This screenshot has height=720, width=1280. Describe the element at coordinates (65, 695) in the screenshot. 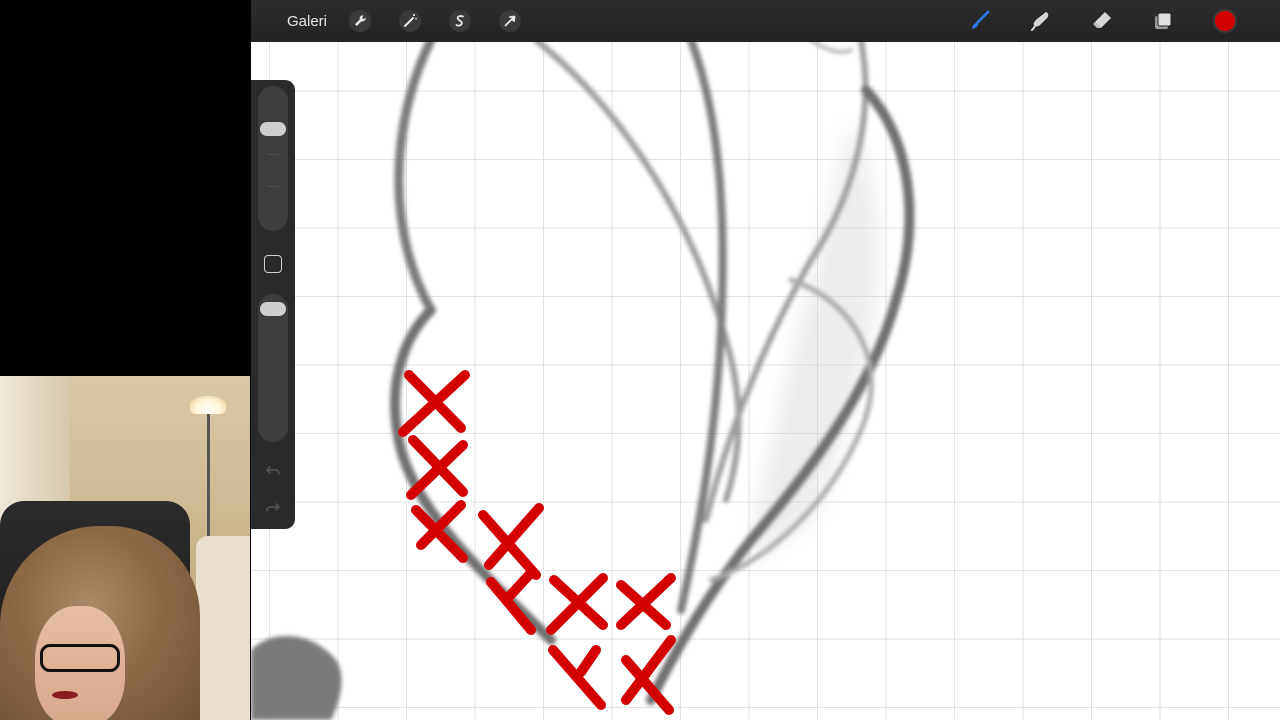

I see `webcam-person-lips` at that location.